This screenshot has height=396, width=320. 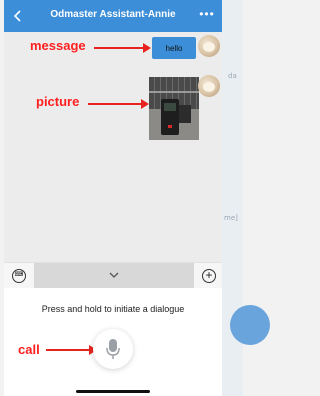 What do you see at coordinates (174, 48) in the screenshot?
I see `message-bubble: hello` at bounding box center [174, 48].